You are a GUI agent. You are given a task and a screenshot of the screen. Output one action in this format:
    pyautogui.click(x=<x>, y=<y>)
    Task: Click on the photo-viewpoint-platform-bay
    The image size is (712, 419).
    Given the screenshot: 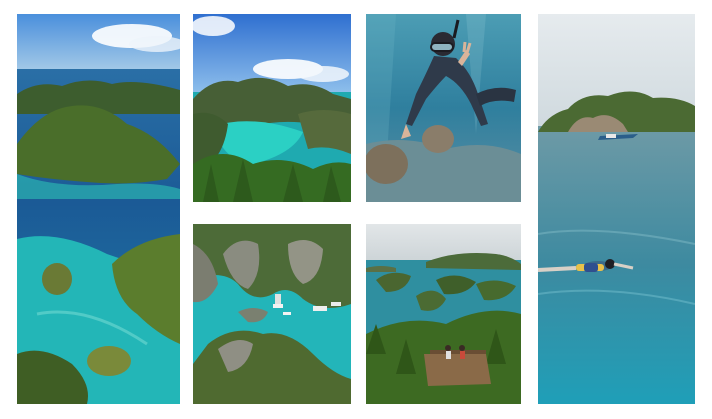 What is the action you would take?
    pyautogui.click(x=443, y=314)
    